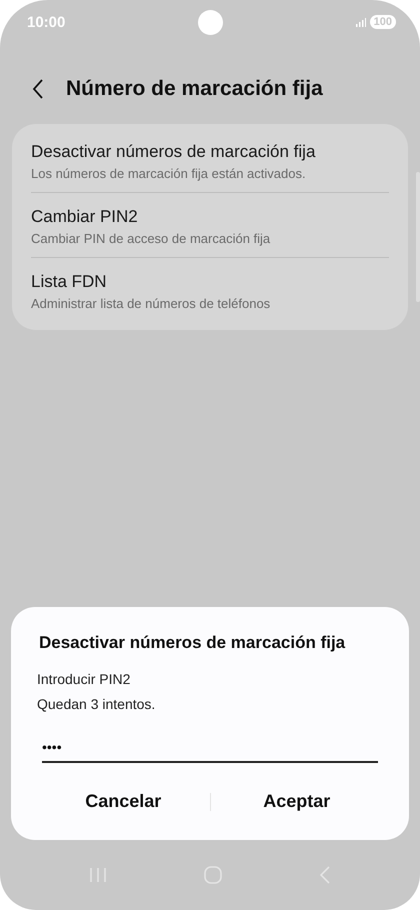  I want to click on dialog-button: Cancelar, so click(123, 801).